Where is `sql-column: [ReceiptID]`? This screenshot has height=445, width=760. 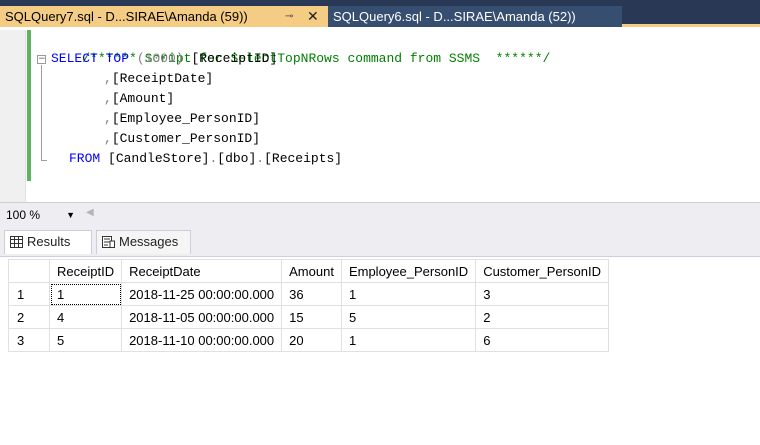 sql-column: [ReceiptID] is located at coordinates (234, 58).